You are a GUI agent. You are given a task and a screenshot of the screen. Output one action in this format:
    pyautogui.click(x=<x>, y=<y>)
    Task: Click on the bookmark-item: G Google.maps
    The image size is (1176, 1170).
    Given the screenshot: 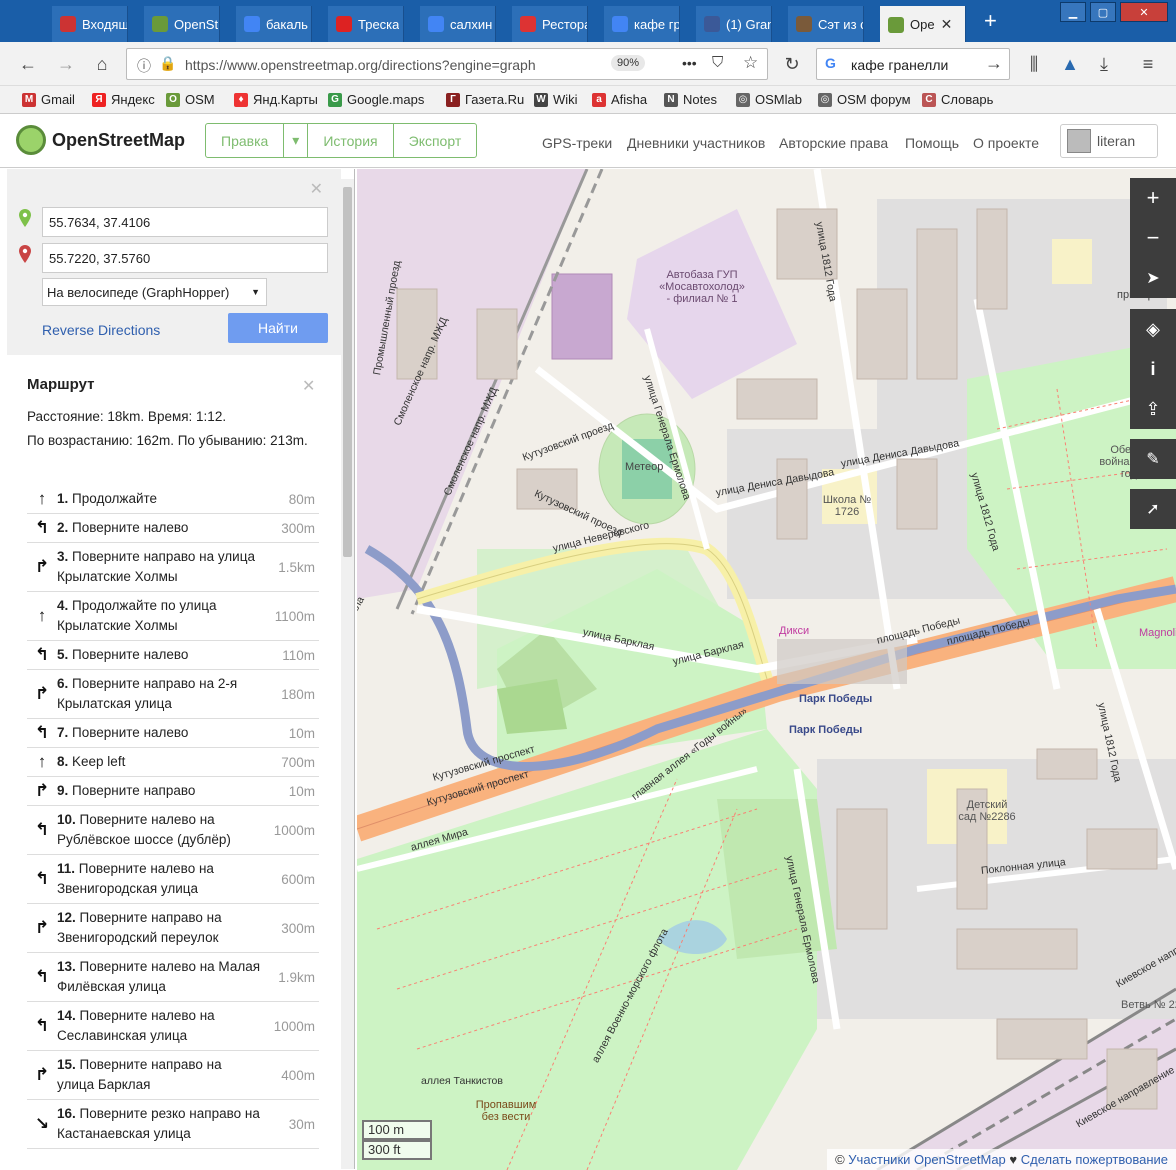 What is the action you would take?
    pyautogui.click(x=376, y=99)
    